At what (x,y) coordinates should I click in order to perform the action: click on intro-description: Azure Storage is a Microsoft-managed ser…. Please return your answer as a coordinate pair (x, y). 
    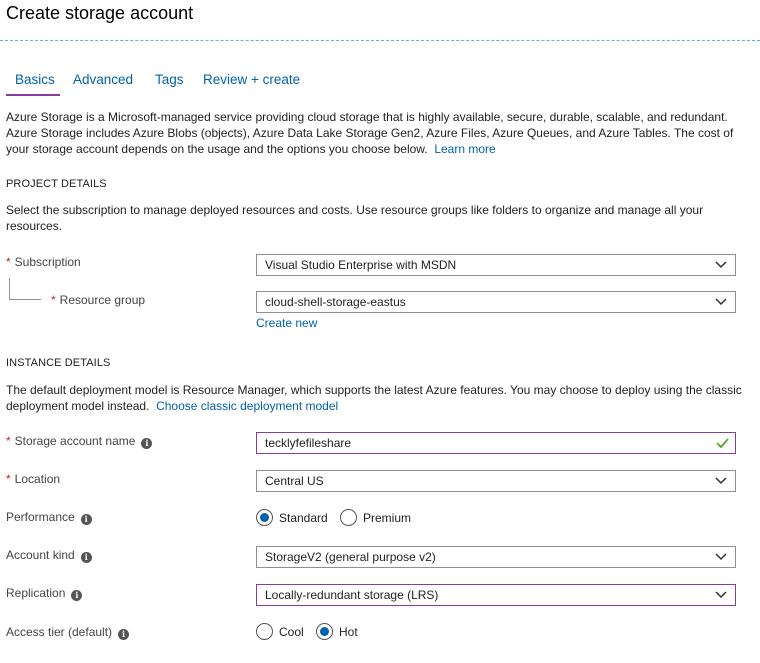
    Looking at the image, I should click on (376, 133).